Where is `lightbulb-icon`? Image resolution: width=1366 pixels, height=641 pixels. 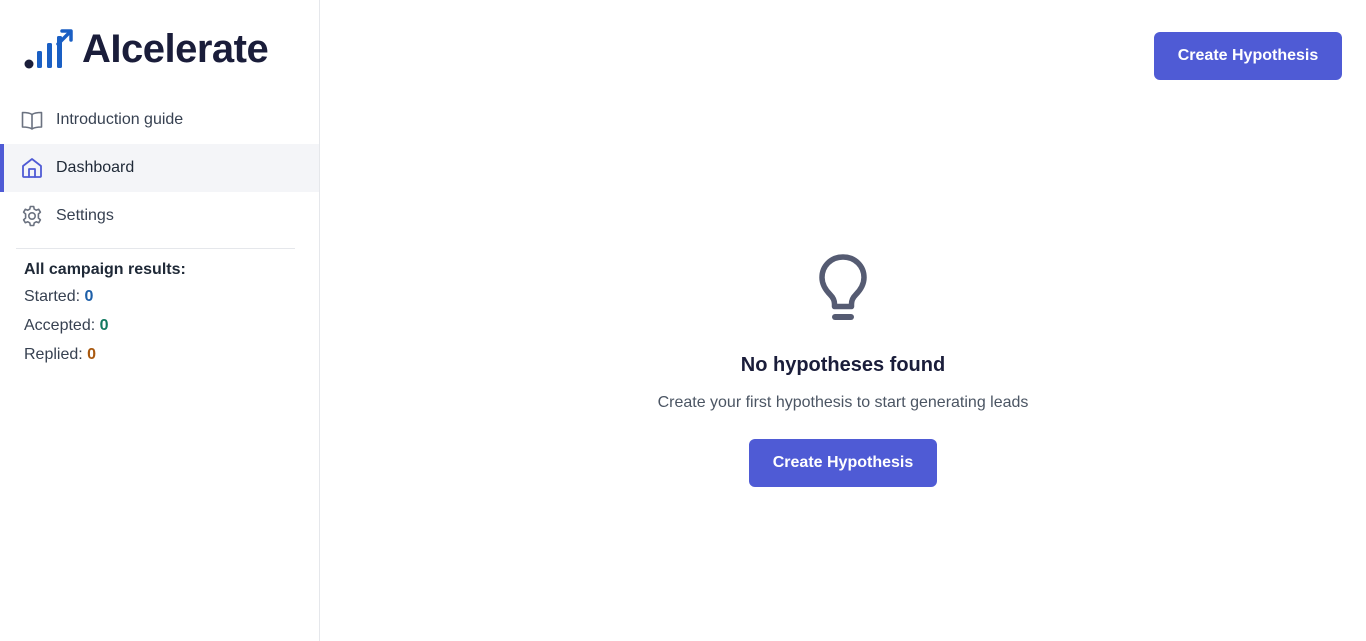 lightbulb-icon is located at coordinates (843, 287).